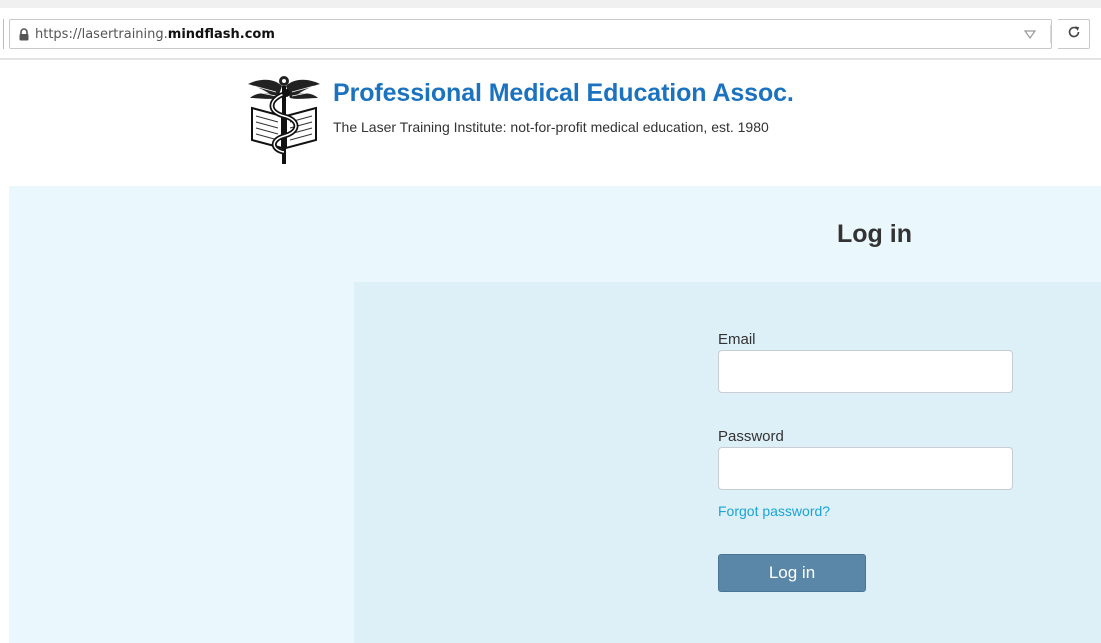 The image size is (1101, 643). What do you see at coordinates (284, 118) in the screenshot?
I see `caduceus-logo` at bounding box center [284, 118].